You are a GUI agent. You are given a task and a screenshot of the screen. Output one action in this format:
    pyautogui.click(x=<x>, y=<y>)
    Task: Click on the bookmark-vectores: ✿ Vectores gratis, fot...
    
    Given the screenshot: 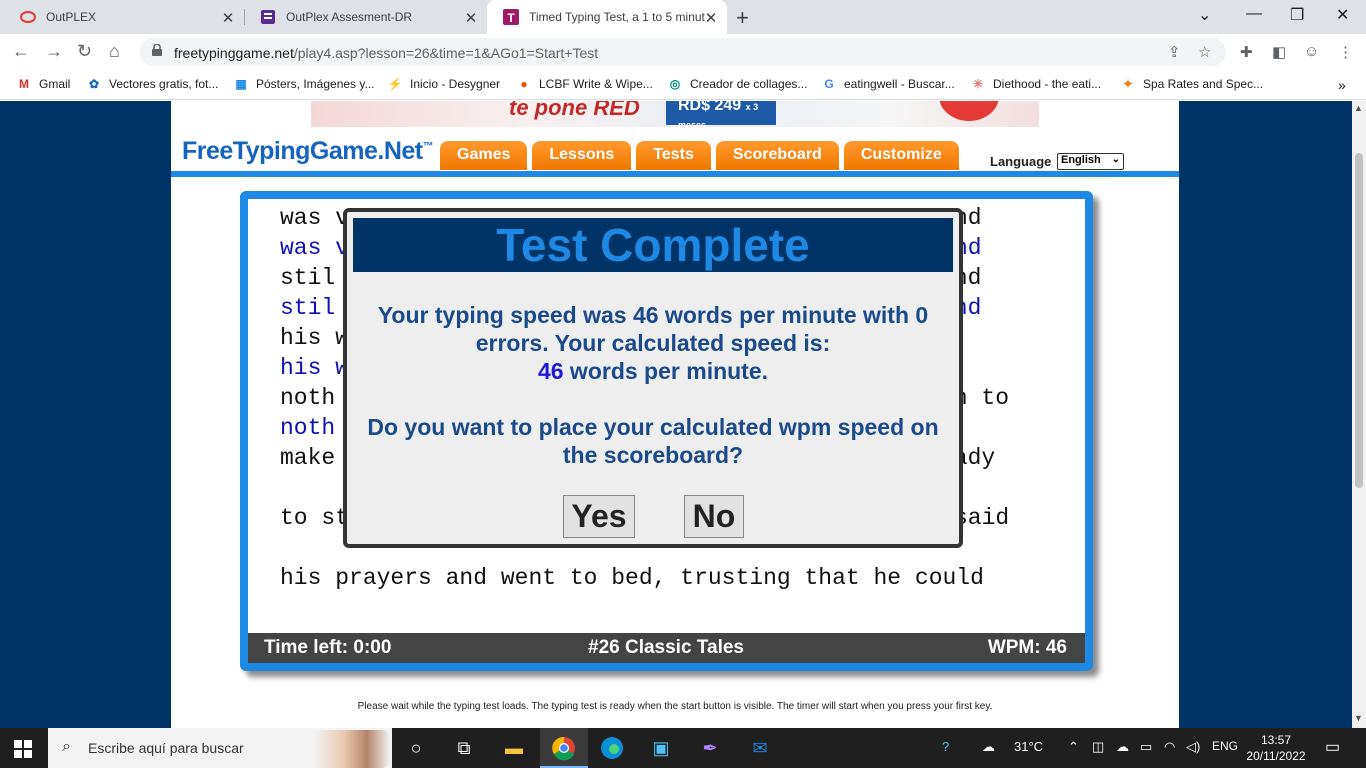 What is the action you would take?
    pyautogui.click(x=152, y=84)
    